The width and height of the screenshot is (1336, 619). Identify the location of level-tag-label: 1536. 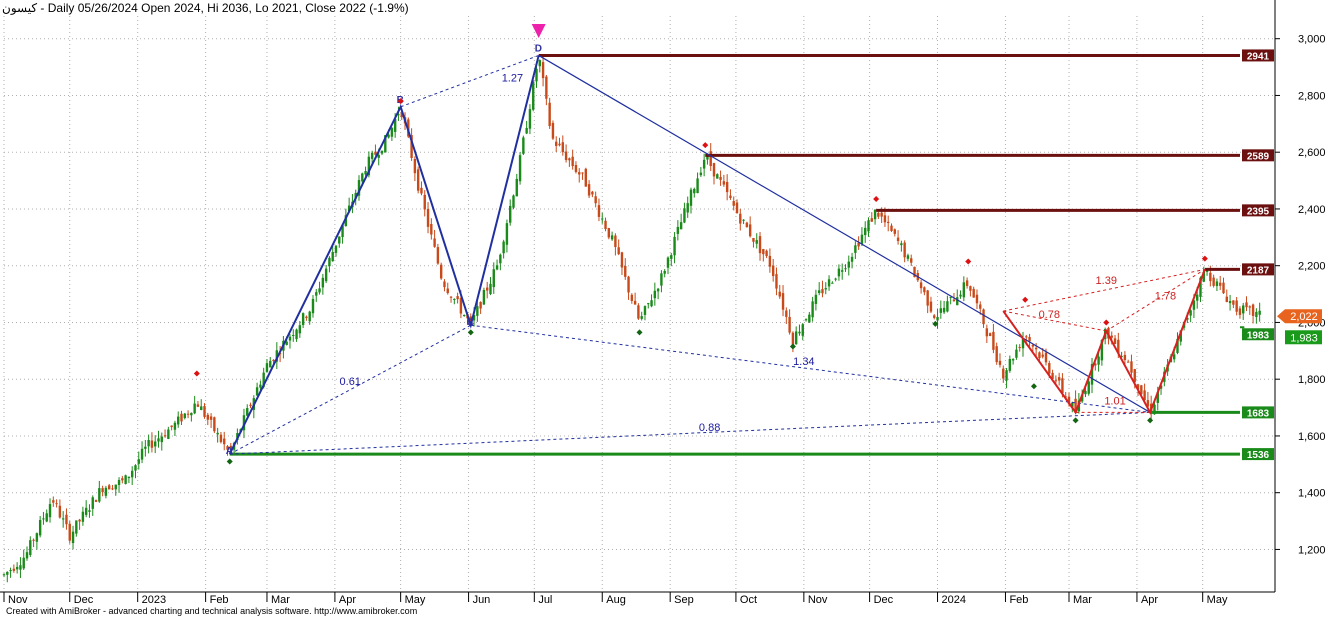
(1258, 455).